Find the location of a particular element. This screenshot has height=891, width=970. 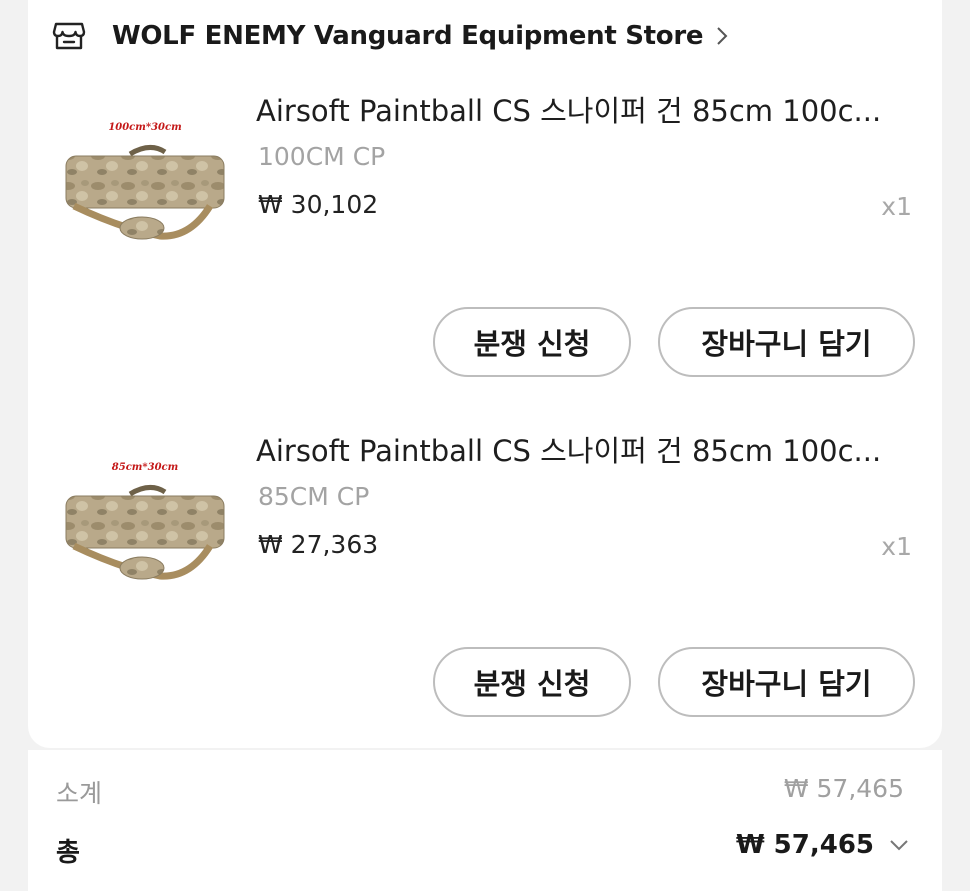

product-price: ₩ 30,102 is located at coordinates (318, 204).